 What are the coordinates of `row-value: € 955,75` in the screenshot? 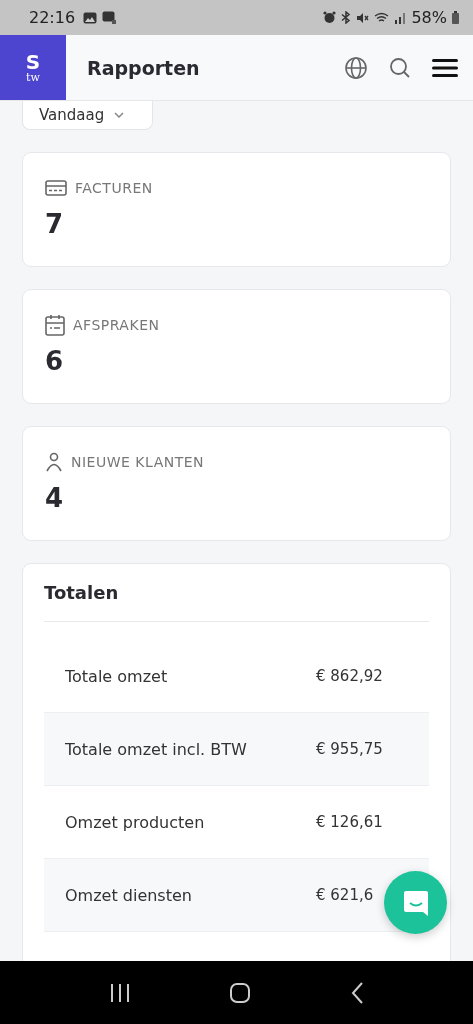 It's located at (350, 749).